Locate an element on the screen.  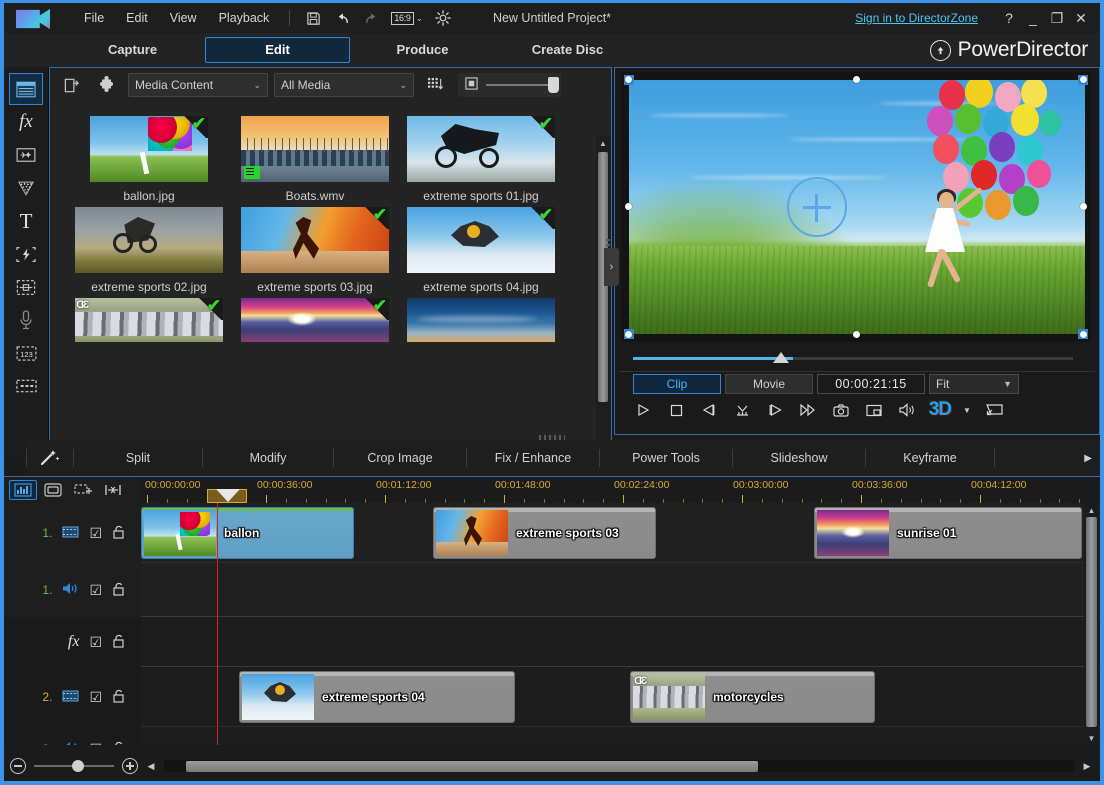
resize-handle-tc is located at coordinates (856, 79).